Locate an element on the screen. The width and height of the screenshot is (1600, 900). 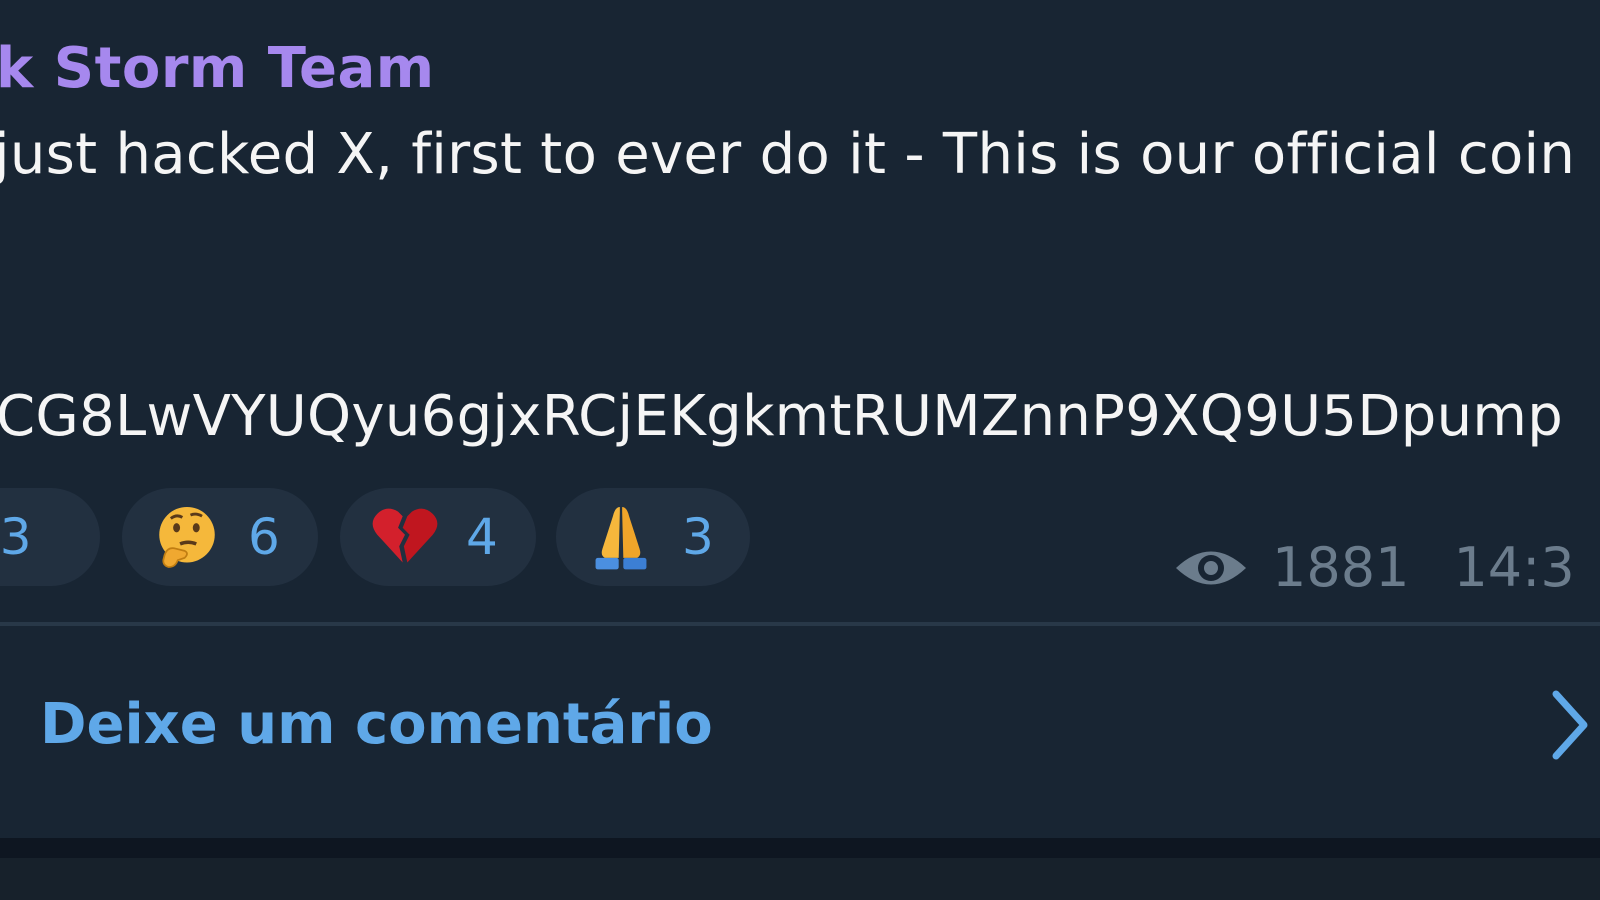
message-meta: 1881 14:3 is located at coordinates (1373, 567).